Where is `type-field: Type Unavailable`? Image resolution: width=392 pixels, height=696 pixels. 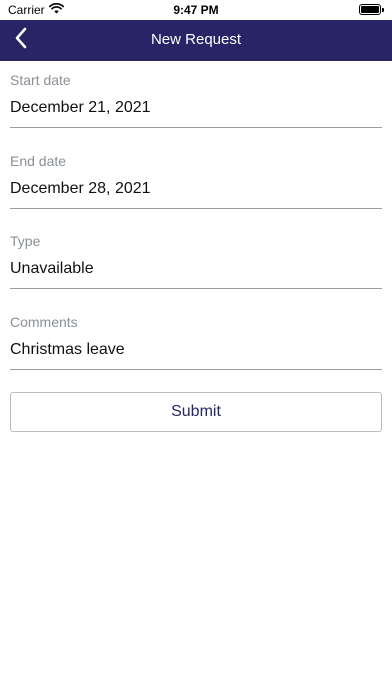 type-field: Type Unavailable is located at coordinates (196, 262).